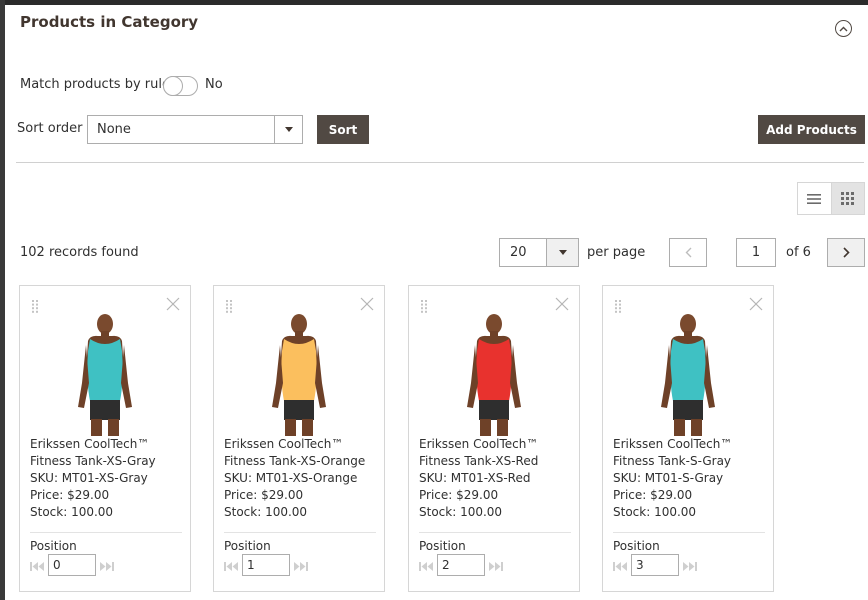 Image resolution: width=868 pixels, height=600 pixels. I want to click on sort-dropdown-arrow, so click(288, 129).